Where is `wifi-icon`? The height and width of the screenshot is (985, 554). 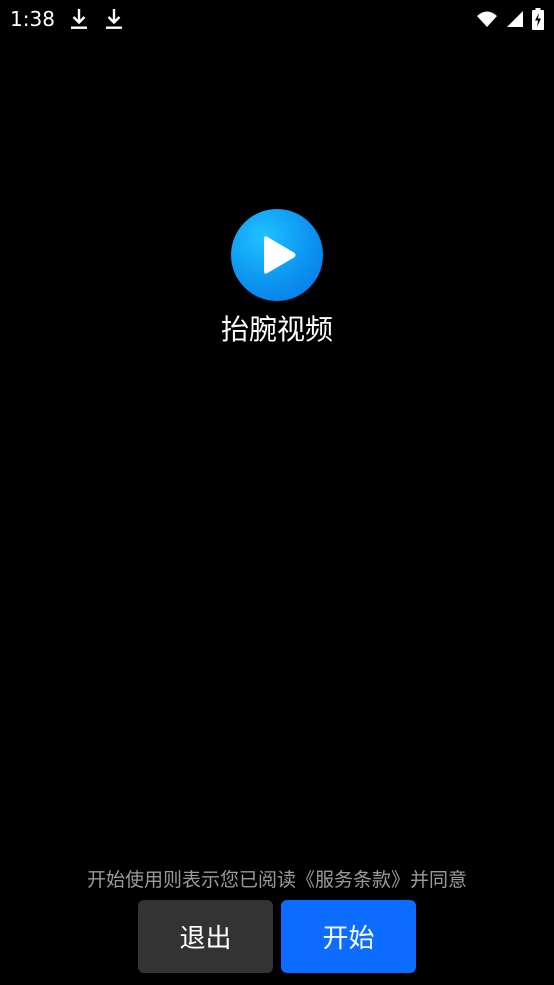
wifi-icon is located at coordinates (487, 19).